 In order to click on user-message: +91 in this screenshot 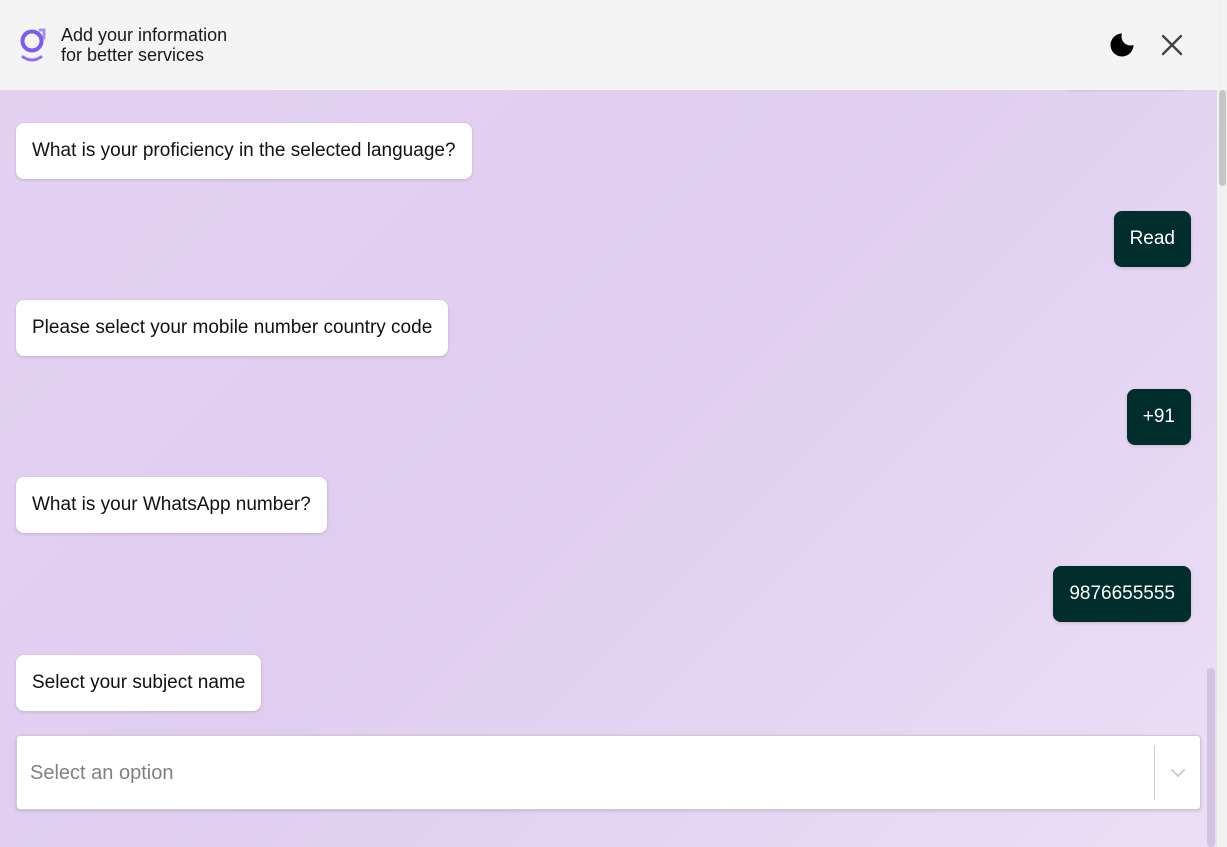, I will do `click(1158, 417)`.